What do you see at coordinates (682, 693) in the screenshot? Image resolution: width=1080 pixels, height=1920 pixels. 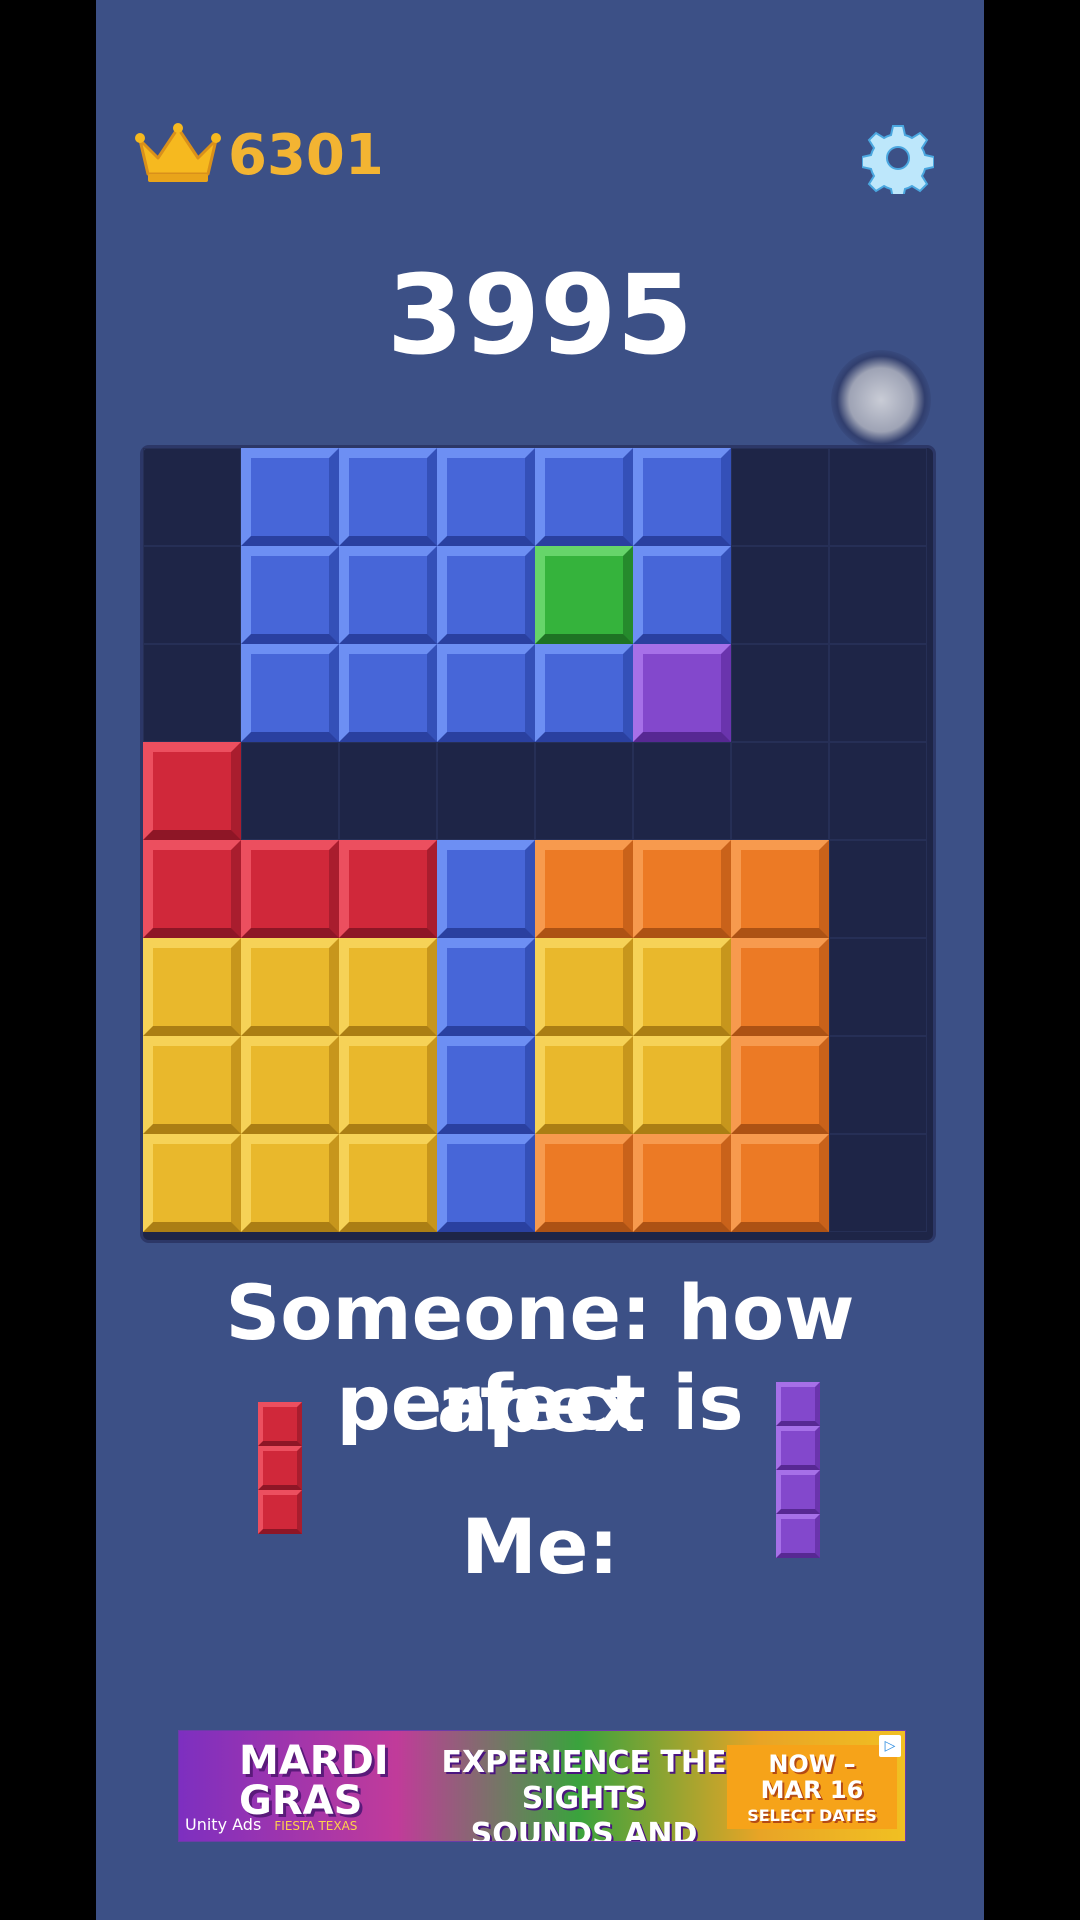 I see `board-cell-purple` at bounding box center [682, 693].